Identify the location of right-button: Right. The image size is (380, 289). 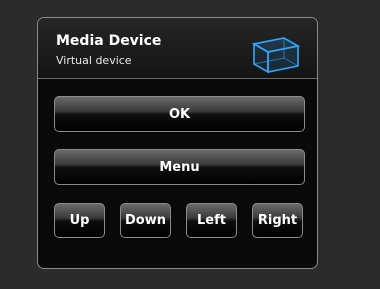
(277, 220).